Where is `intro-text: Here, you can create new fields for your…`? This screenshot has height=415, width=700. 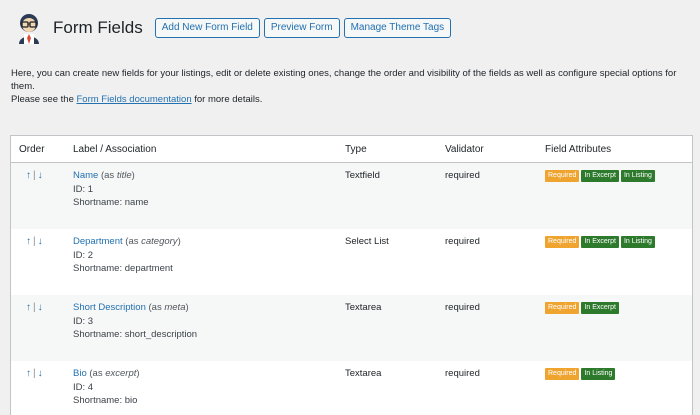
intro-text: Here, you can create new fields for your… is located at coordinates (353, 86).